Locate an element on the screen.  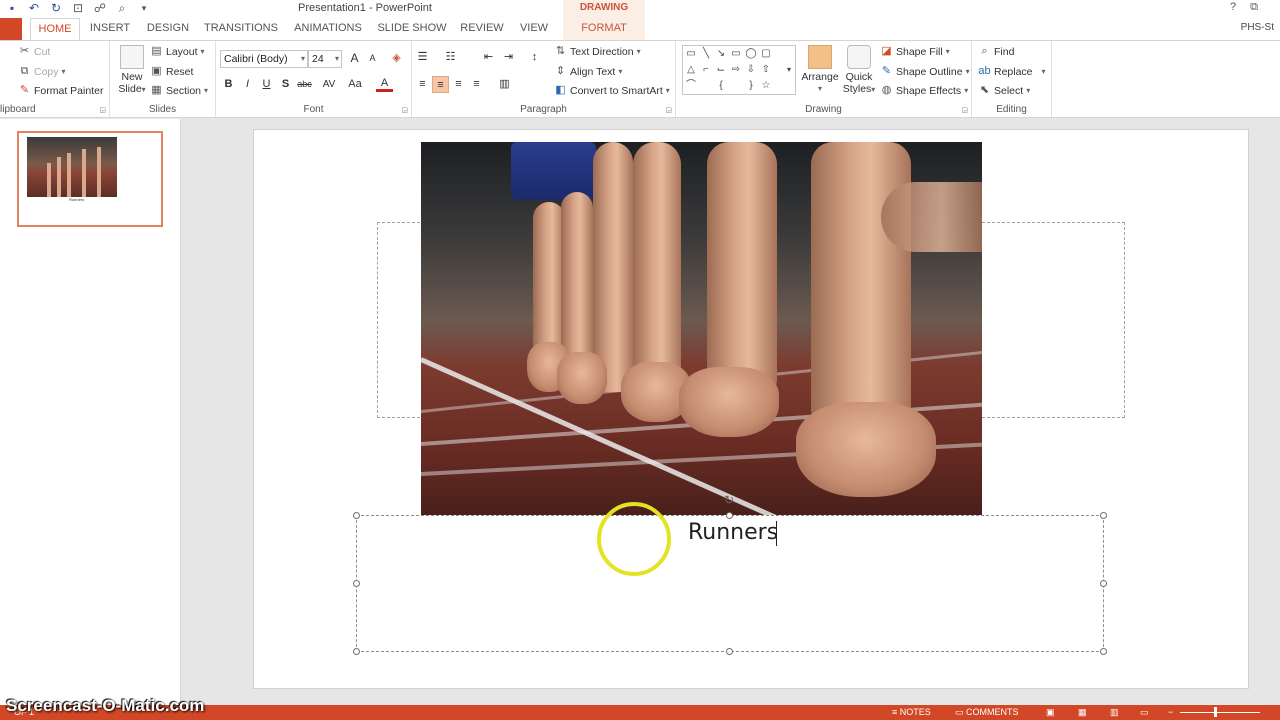
reading-view-icon: ▥ is located at coordinates (1114, 712).